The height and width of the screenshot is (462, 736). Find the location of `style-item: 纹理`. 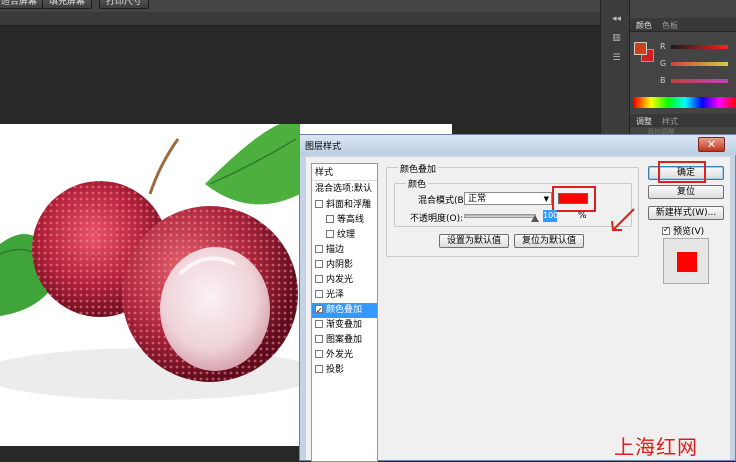

style-item: 纹理 is located at coordinates (344, 235).